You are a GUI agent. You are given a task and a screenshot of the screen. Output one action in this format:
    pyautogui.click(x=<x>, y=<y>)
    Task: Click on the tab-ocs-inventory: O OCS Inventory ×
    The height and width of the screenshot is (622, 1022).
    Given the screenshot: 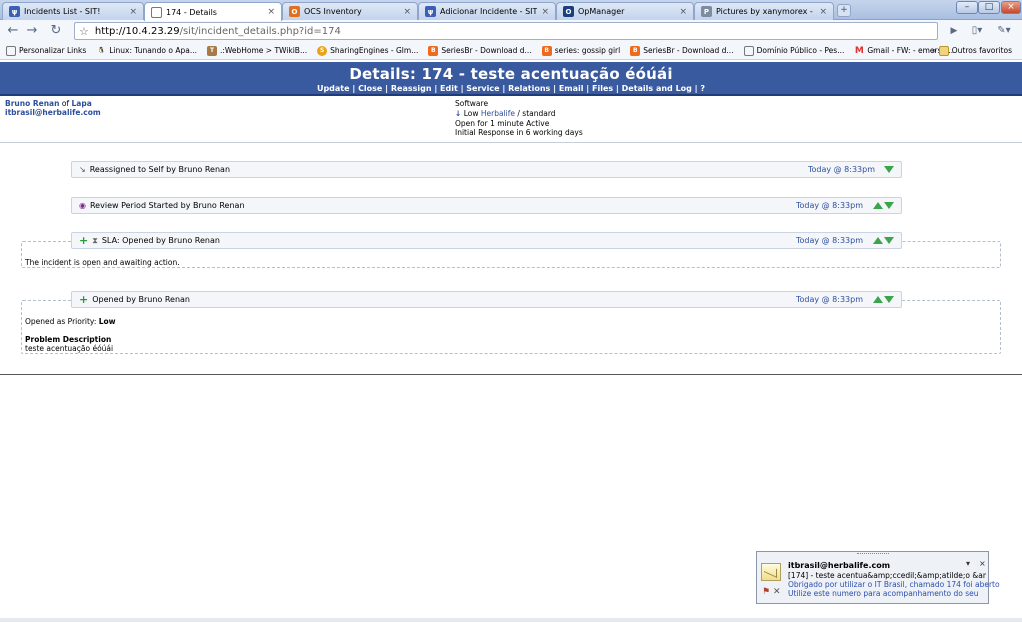 What is the action you would take?
    pyautogui.click(x=350, y=11)
    